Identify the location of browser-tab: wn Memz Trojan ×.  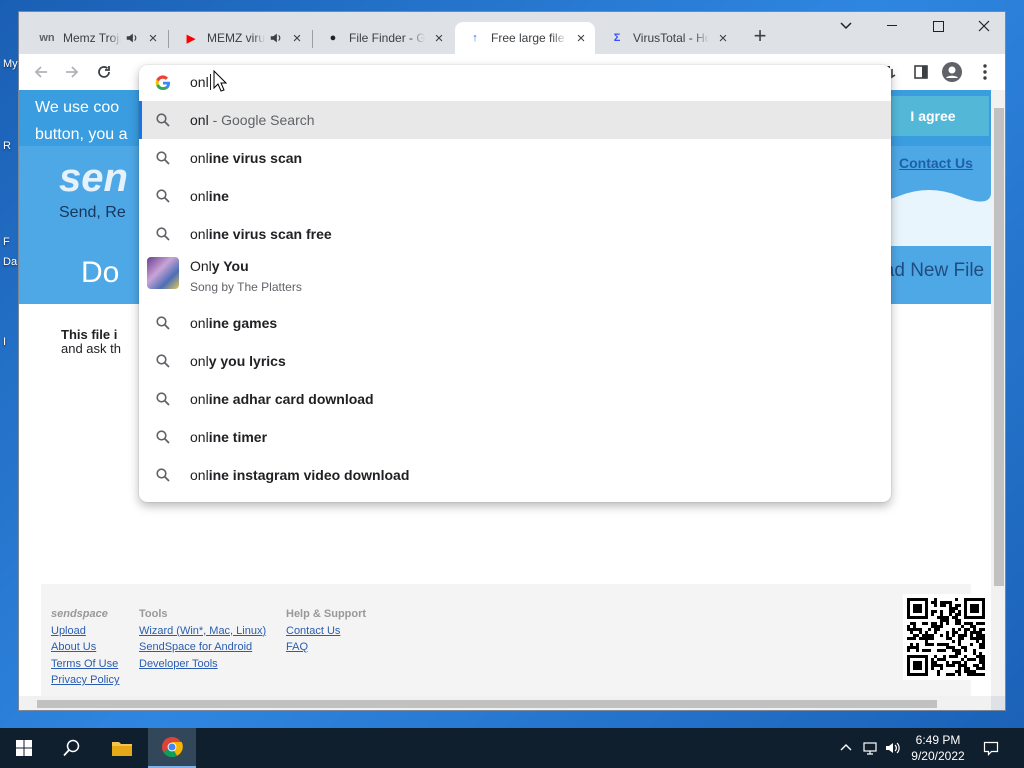
(97, 38).